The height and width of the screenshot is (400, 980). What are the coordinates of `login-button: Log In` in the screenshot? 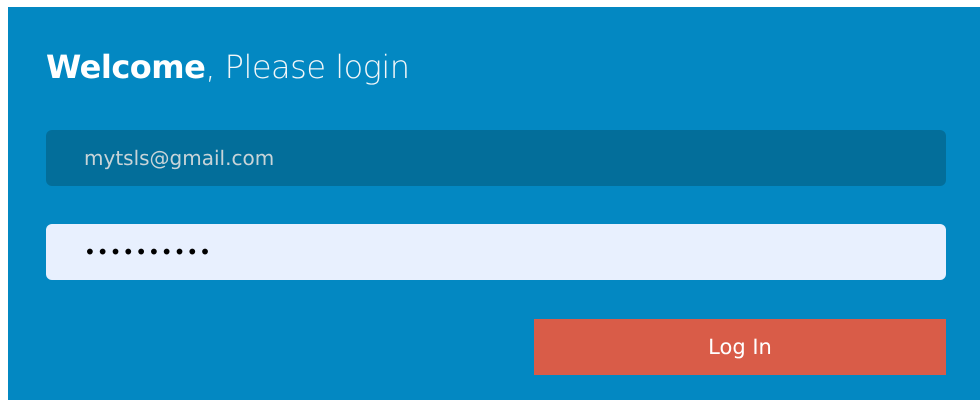 It's located at (740, 347).